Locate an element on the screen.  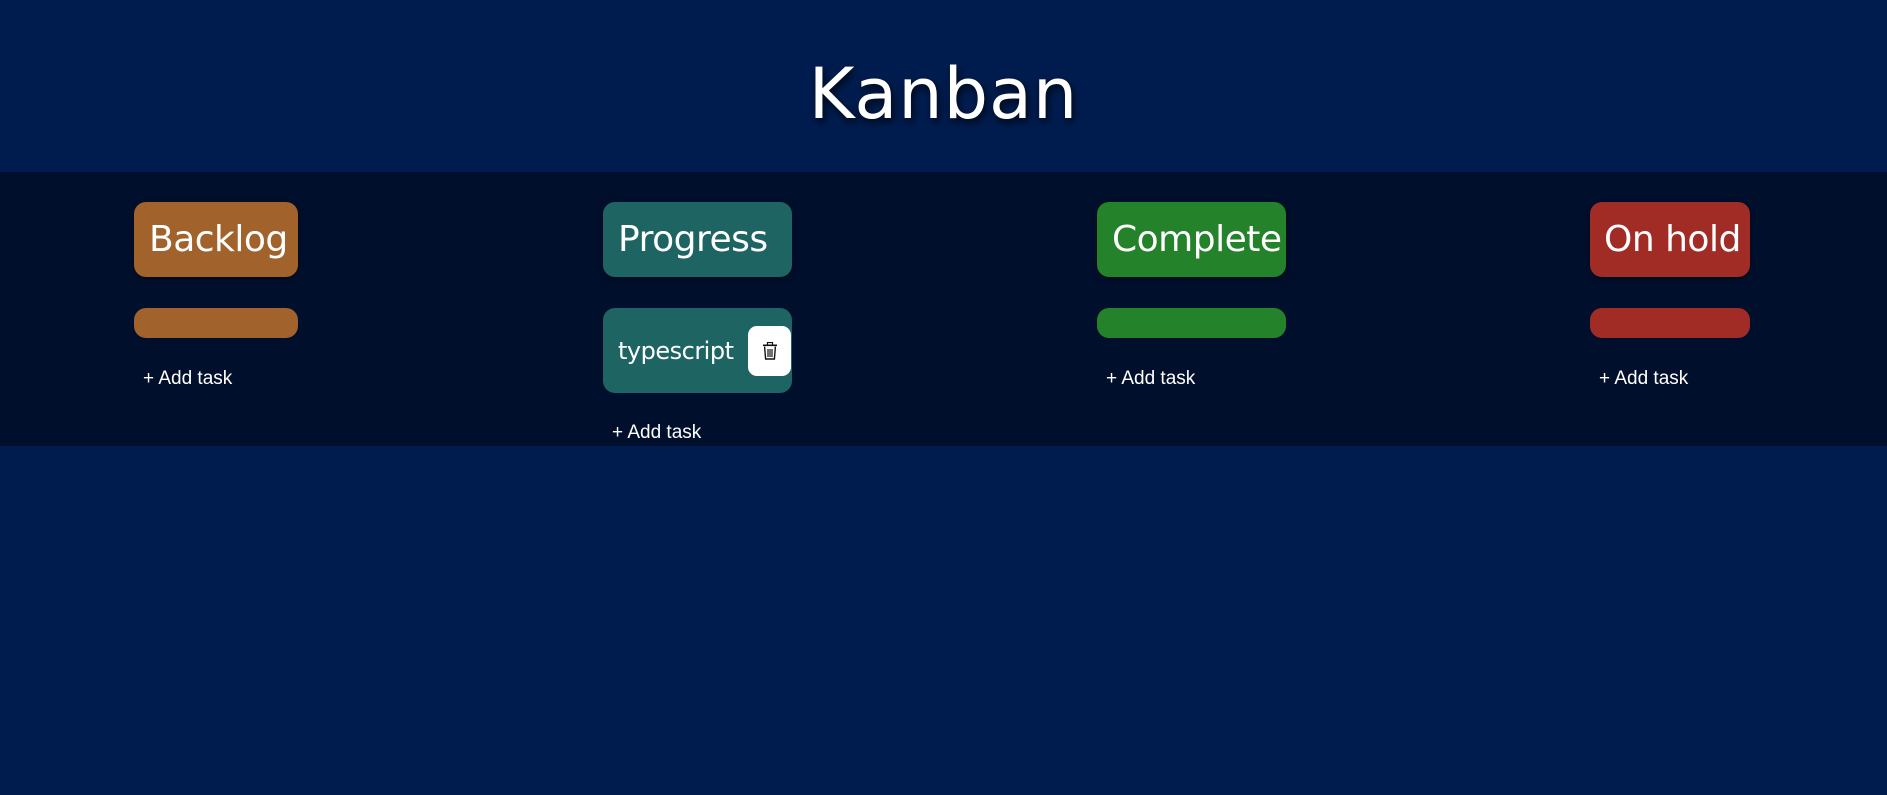
column-title: Progress is located at coordinates (693, 239).